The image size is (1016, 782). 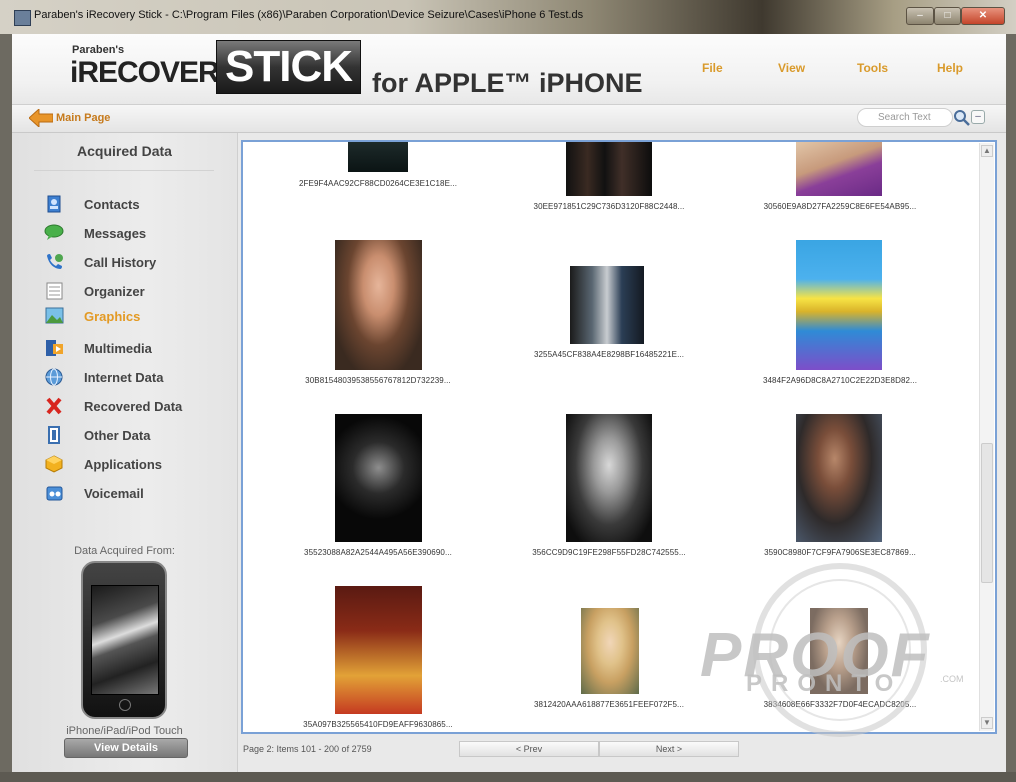 What do you see at coordinates (123, 464) in the screenshot?
I see `sidebar-item-label: Applications` at bounding box center [123, 464].